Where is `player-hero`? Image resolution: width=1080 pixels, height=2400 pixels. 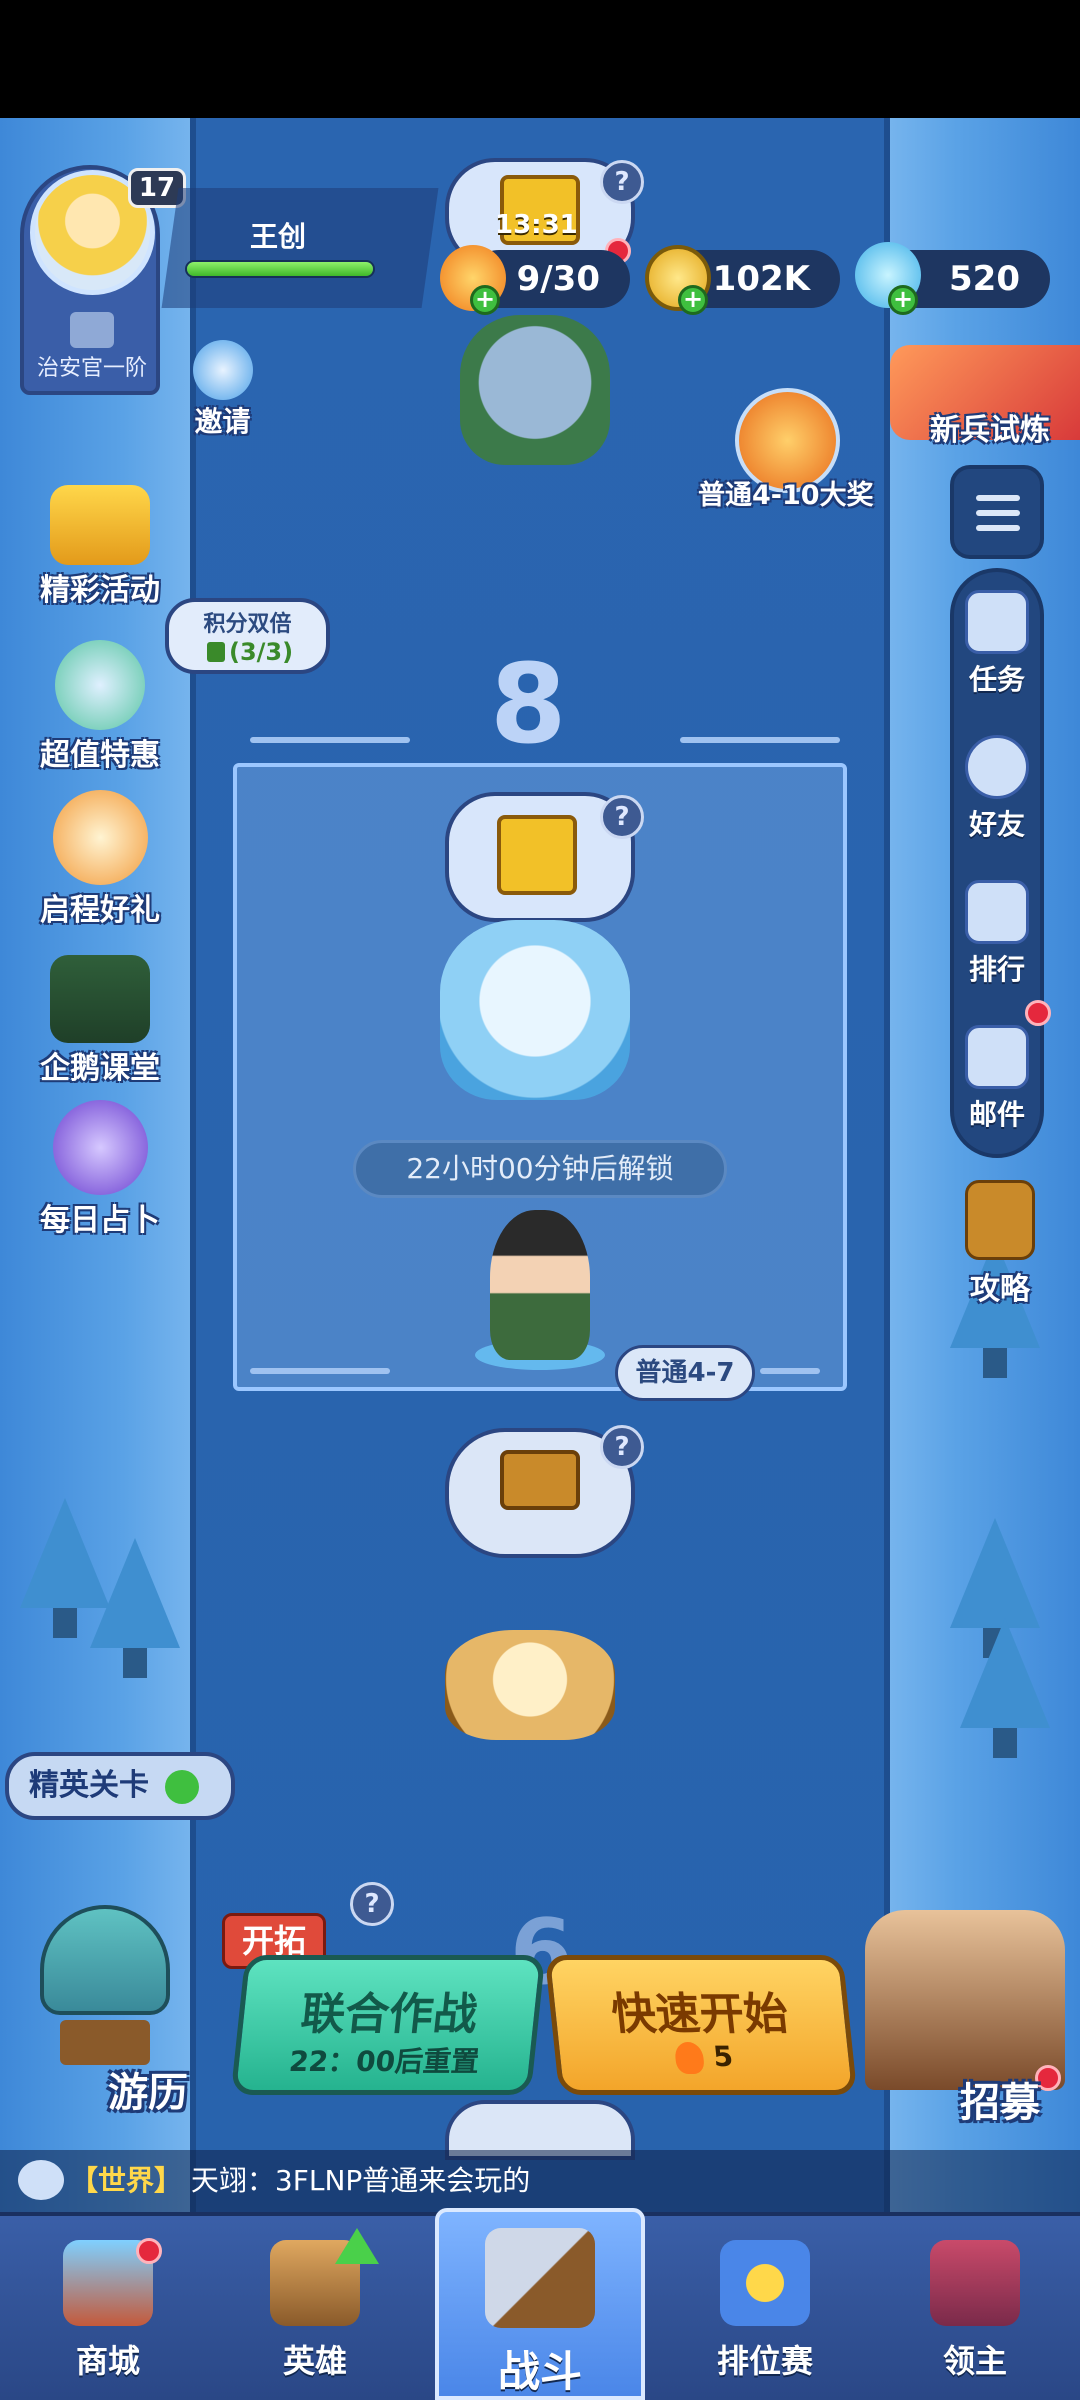 player-hero is located at coordinates (540, 1285).